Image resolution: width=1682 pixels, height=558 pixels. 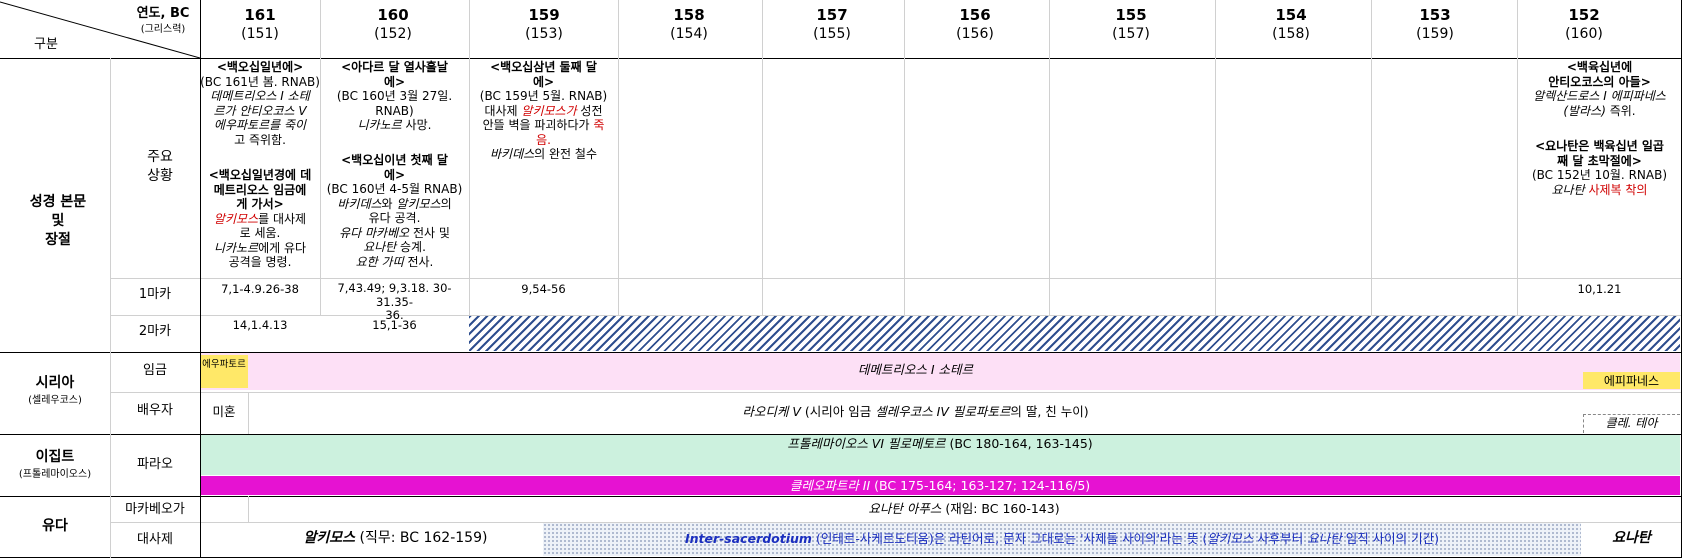 I want to click on king-epiphanes: 에피파네스, so click(x=1631, y=381).